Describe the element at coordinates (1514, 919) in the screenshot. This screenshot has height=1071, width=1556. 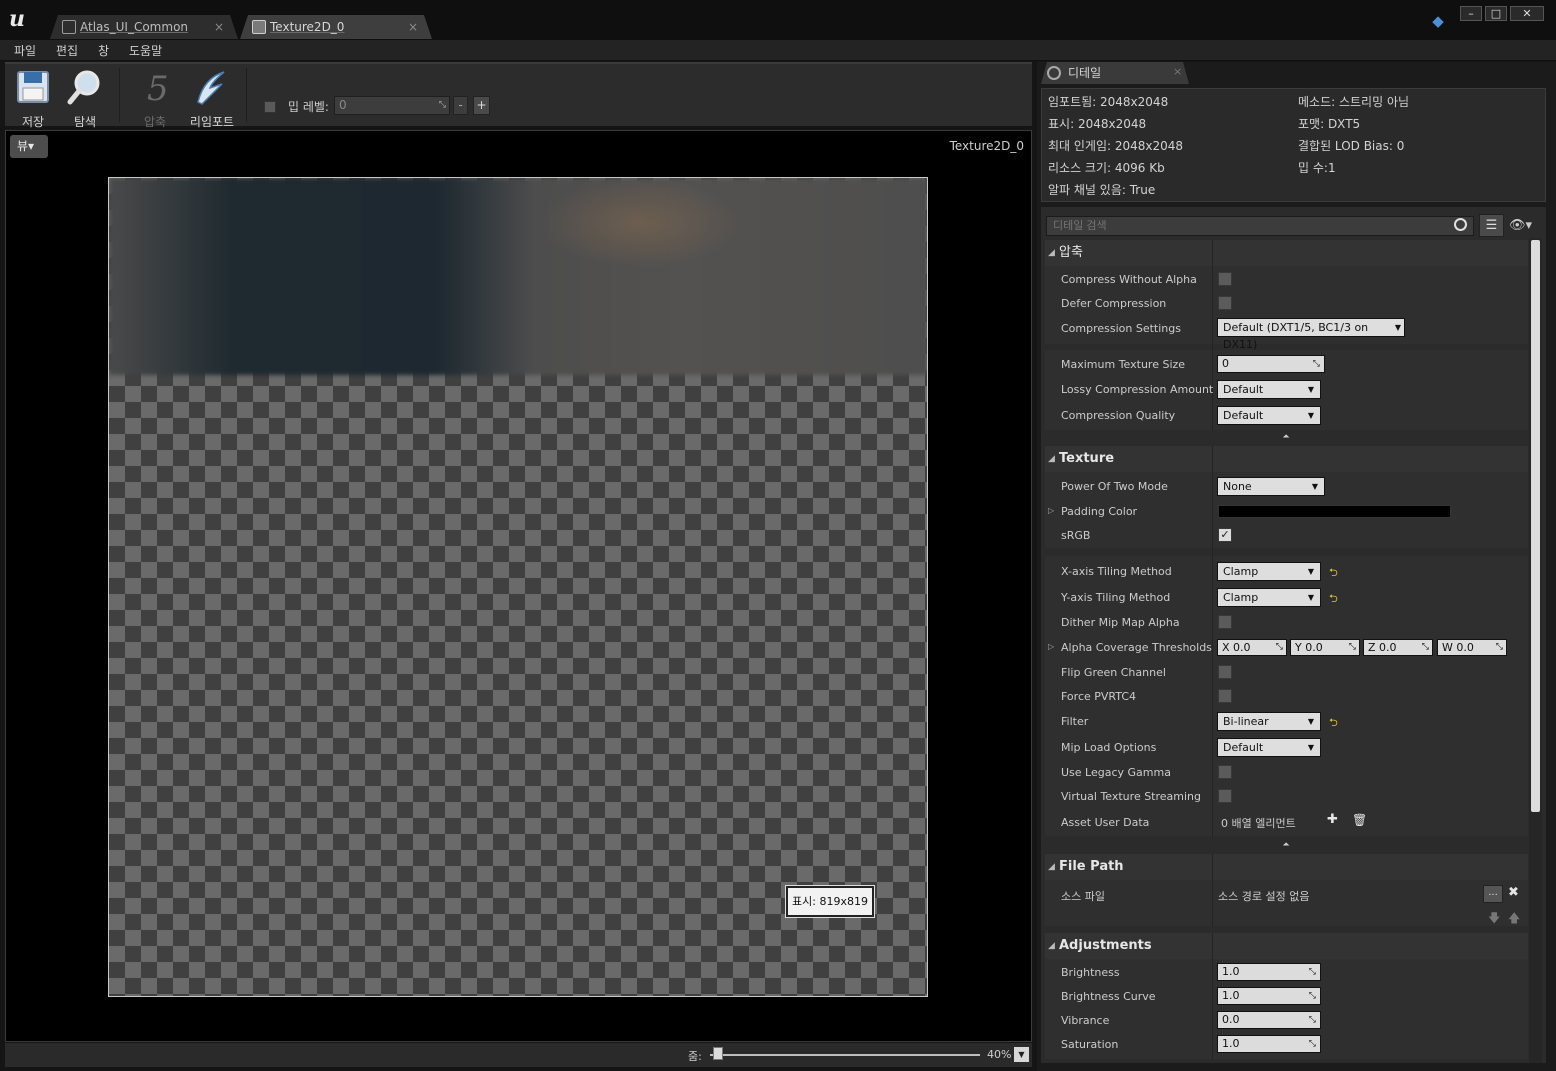
I see `arrow-up-icon: 🡅` at that location.